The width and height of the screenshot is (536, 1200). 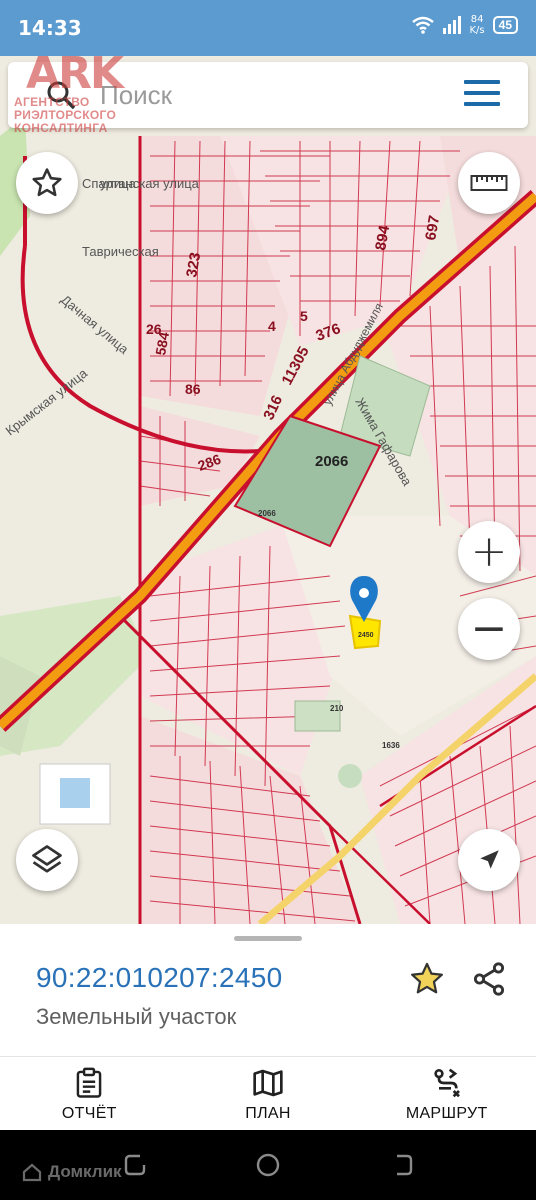 I want to click on zoom-in-button: +, so click(x=489, y=552).